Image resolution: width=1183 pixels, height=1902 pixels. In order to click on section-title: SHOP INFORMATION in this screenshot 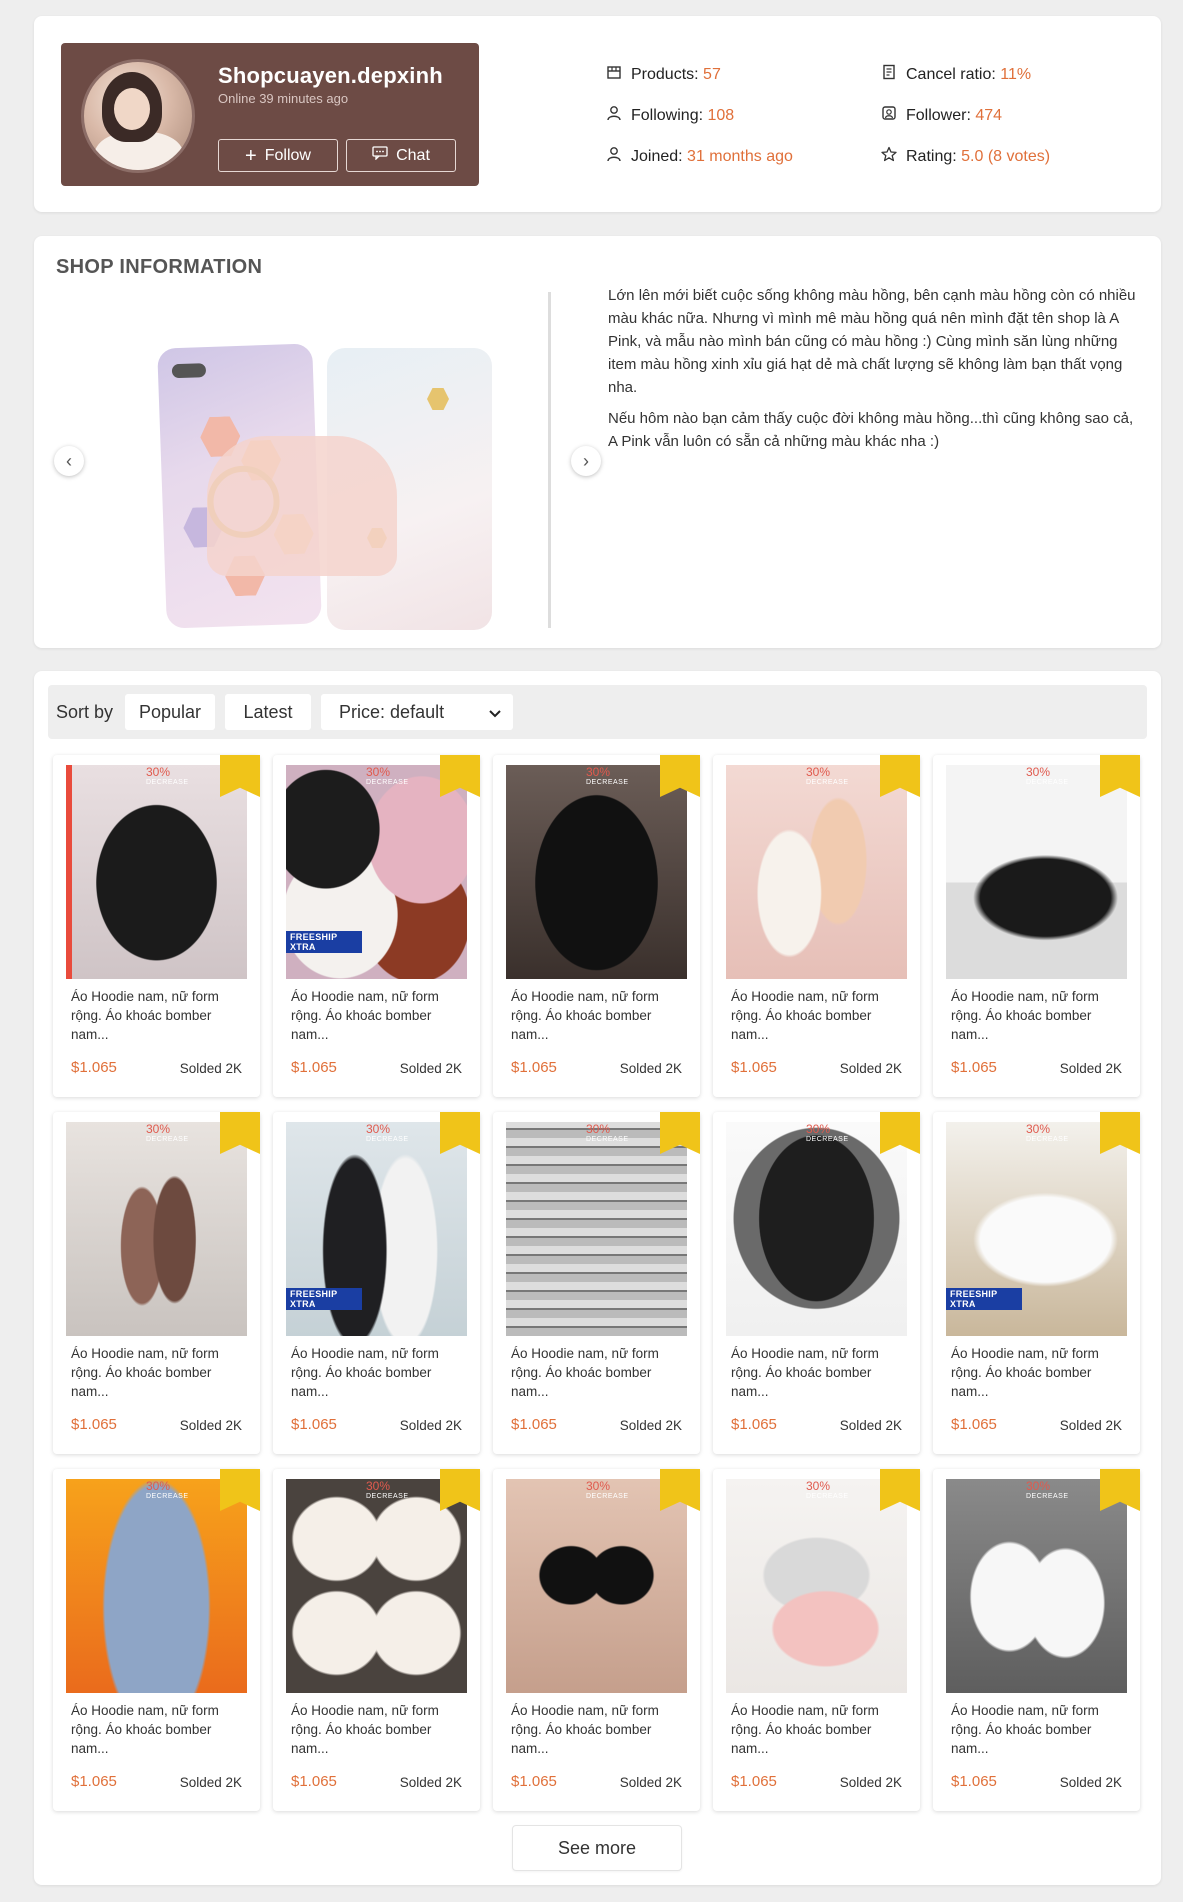, I will do `click(159, 267)`.